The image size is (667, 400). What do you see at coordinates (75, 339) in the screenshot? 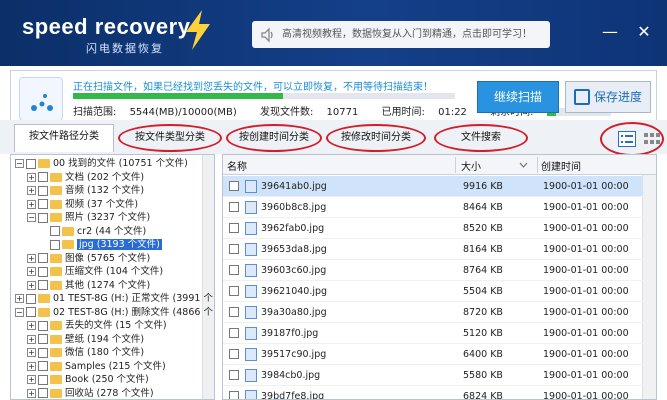
I see `tree-node-label: 壁纸` at bounding box center [75, 339].